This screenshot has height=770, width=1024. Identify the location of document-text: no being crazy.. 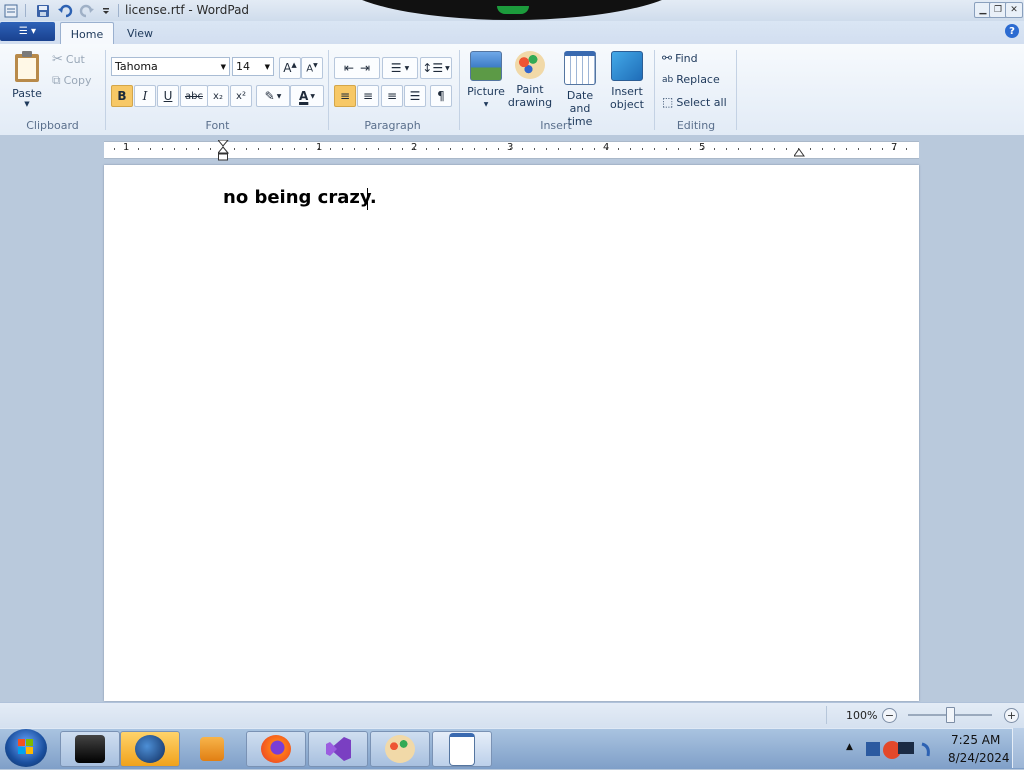
(300, 197).